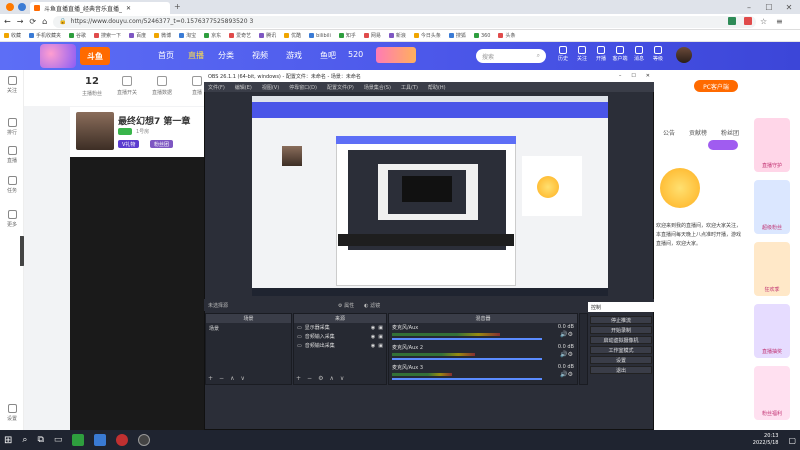  Describe the element at coordinates (32, 21) in the screenshot. I see `reload-icon: ⟳` at that location.